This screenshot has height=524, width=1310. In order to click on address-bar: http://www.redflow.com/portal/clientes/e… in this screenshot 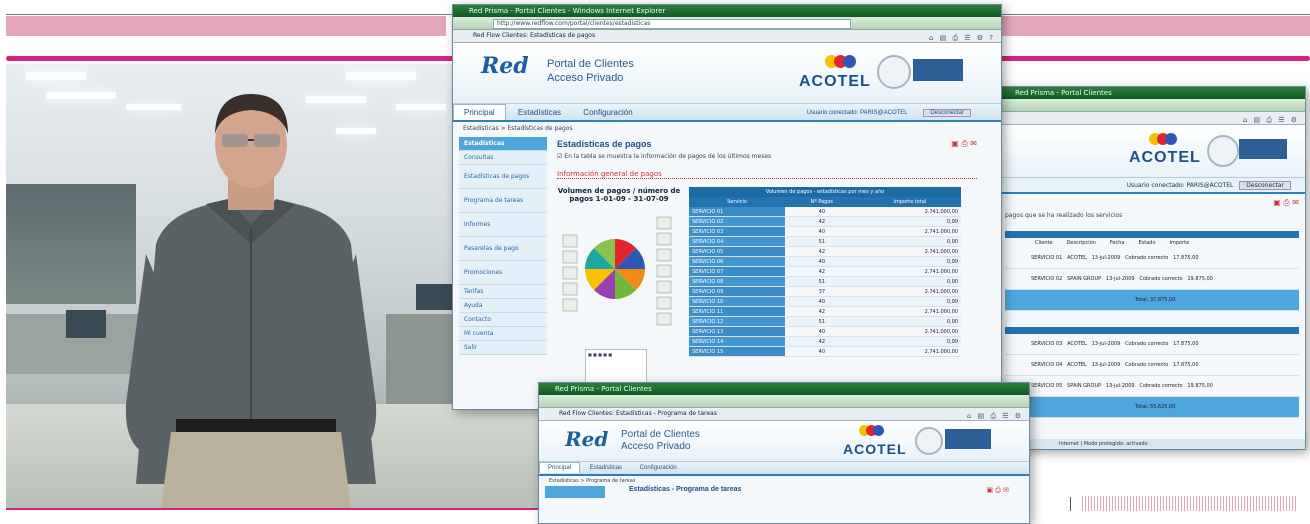, I will do `click(727, 23)`.